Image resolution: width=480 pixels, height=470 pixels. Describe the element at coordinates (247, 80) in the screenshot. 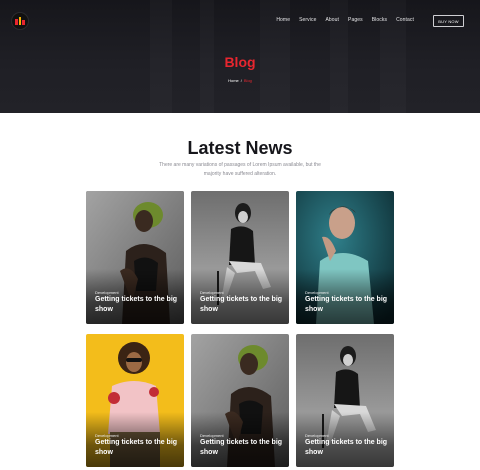

I see `breadcrumb-current: Blog` at that location.